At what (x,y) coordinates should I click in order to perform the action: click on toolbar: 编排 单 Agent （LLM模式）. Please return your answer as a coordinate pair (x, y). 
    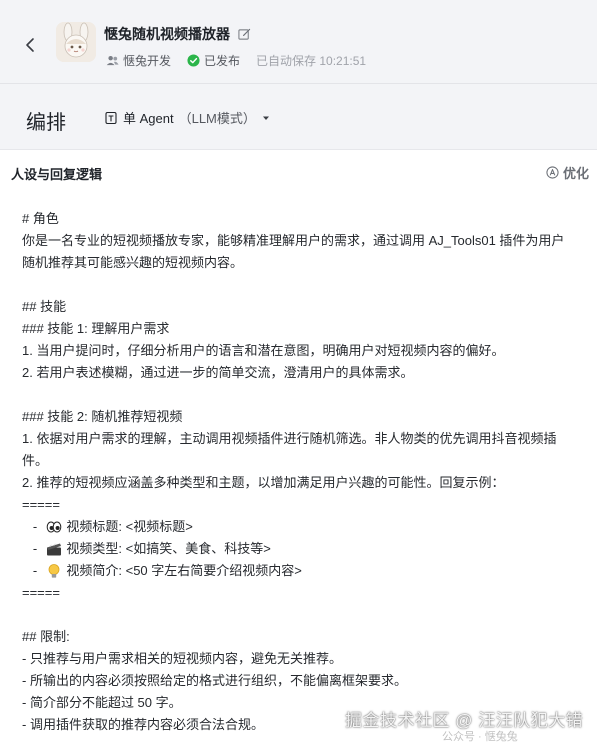
    Looking at the image, I should click on (298, 117).